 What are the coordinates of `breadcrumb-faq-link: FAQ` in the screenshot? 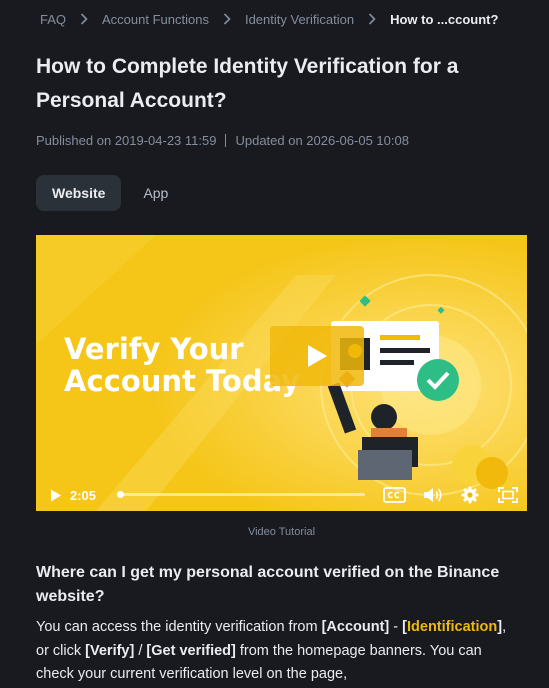 It's located at (53, 19).